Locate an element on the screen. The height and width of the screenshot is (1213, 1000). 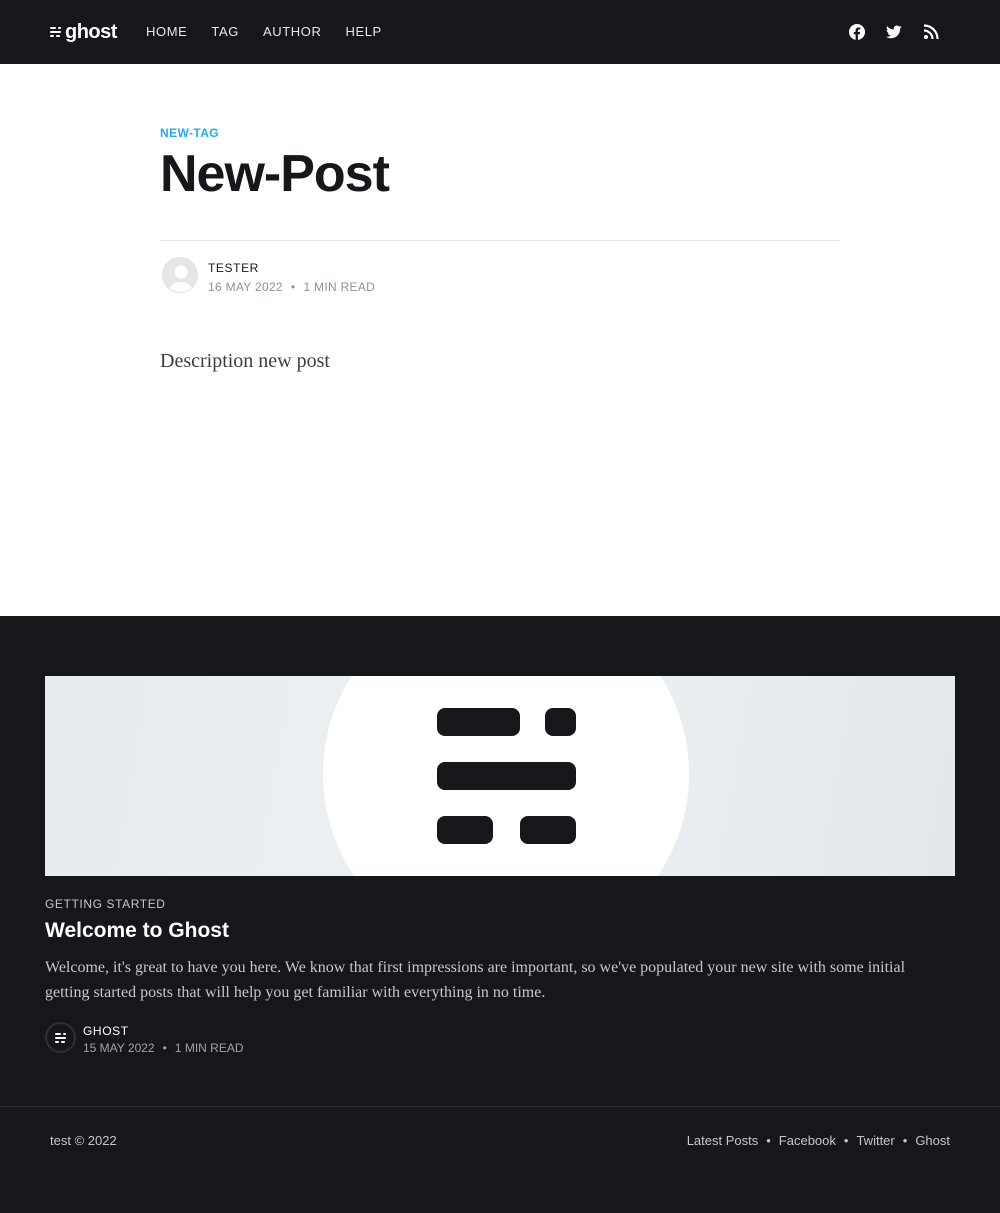
author-name: TESTER is located at coordinates (233, 268).